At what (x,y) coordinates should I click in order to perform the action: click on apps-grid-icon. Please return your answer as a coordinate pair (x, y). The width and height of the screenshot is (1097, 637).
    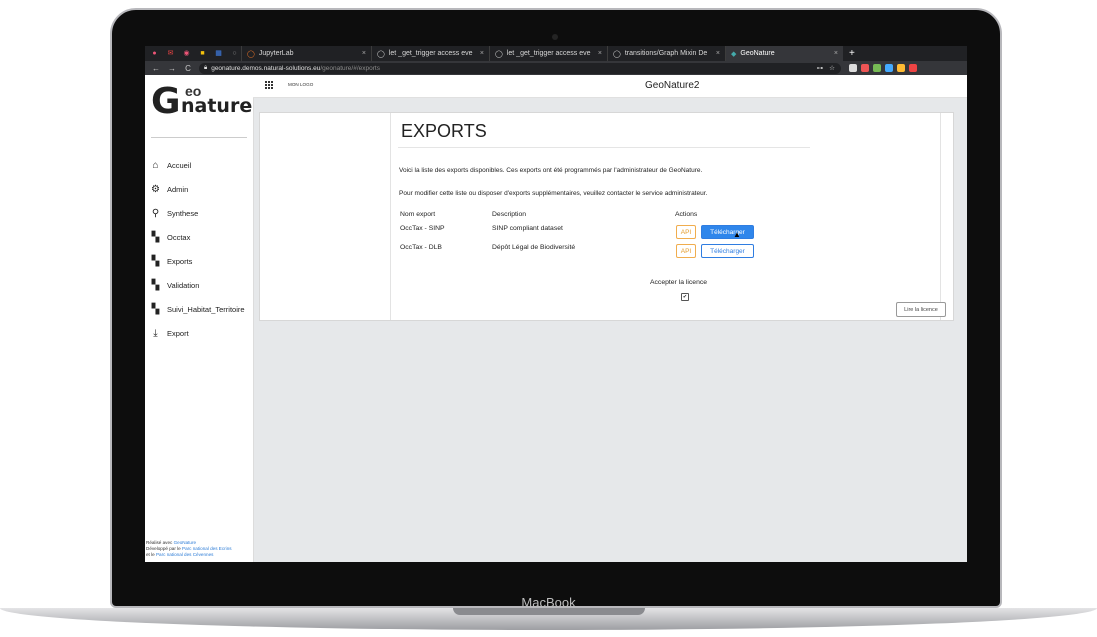
    Looking at the image, I should click on (269, 85).